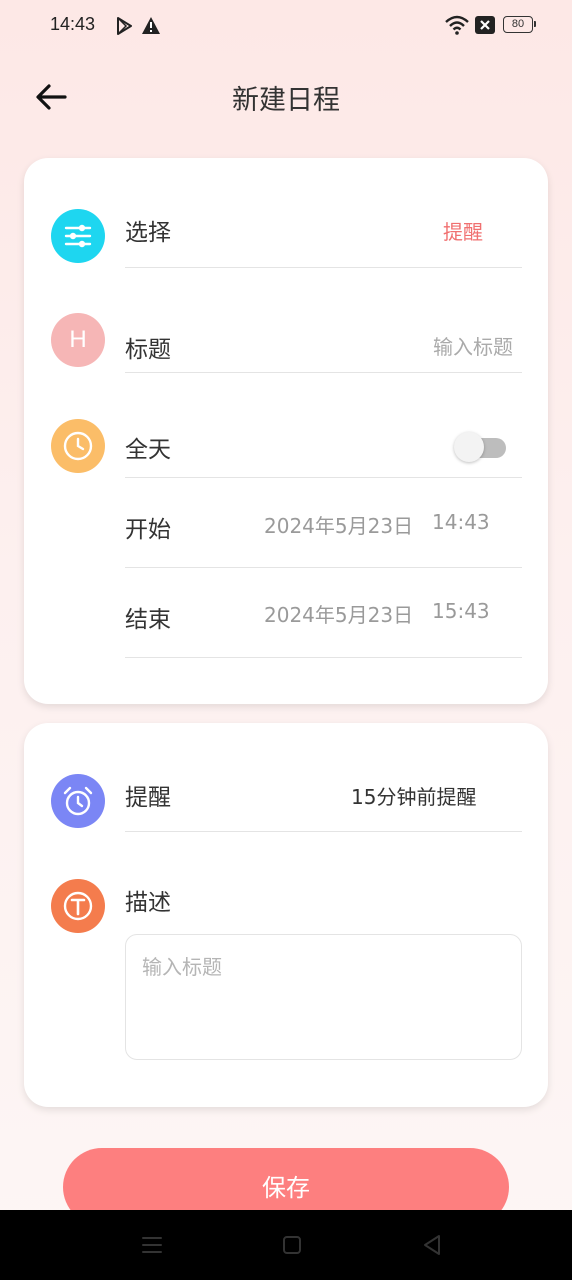  What do you see at coordinates (148, 233) in the screenshot?
I see `select-label: 选择` at bounding box center [148, 233].